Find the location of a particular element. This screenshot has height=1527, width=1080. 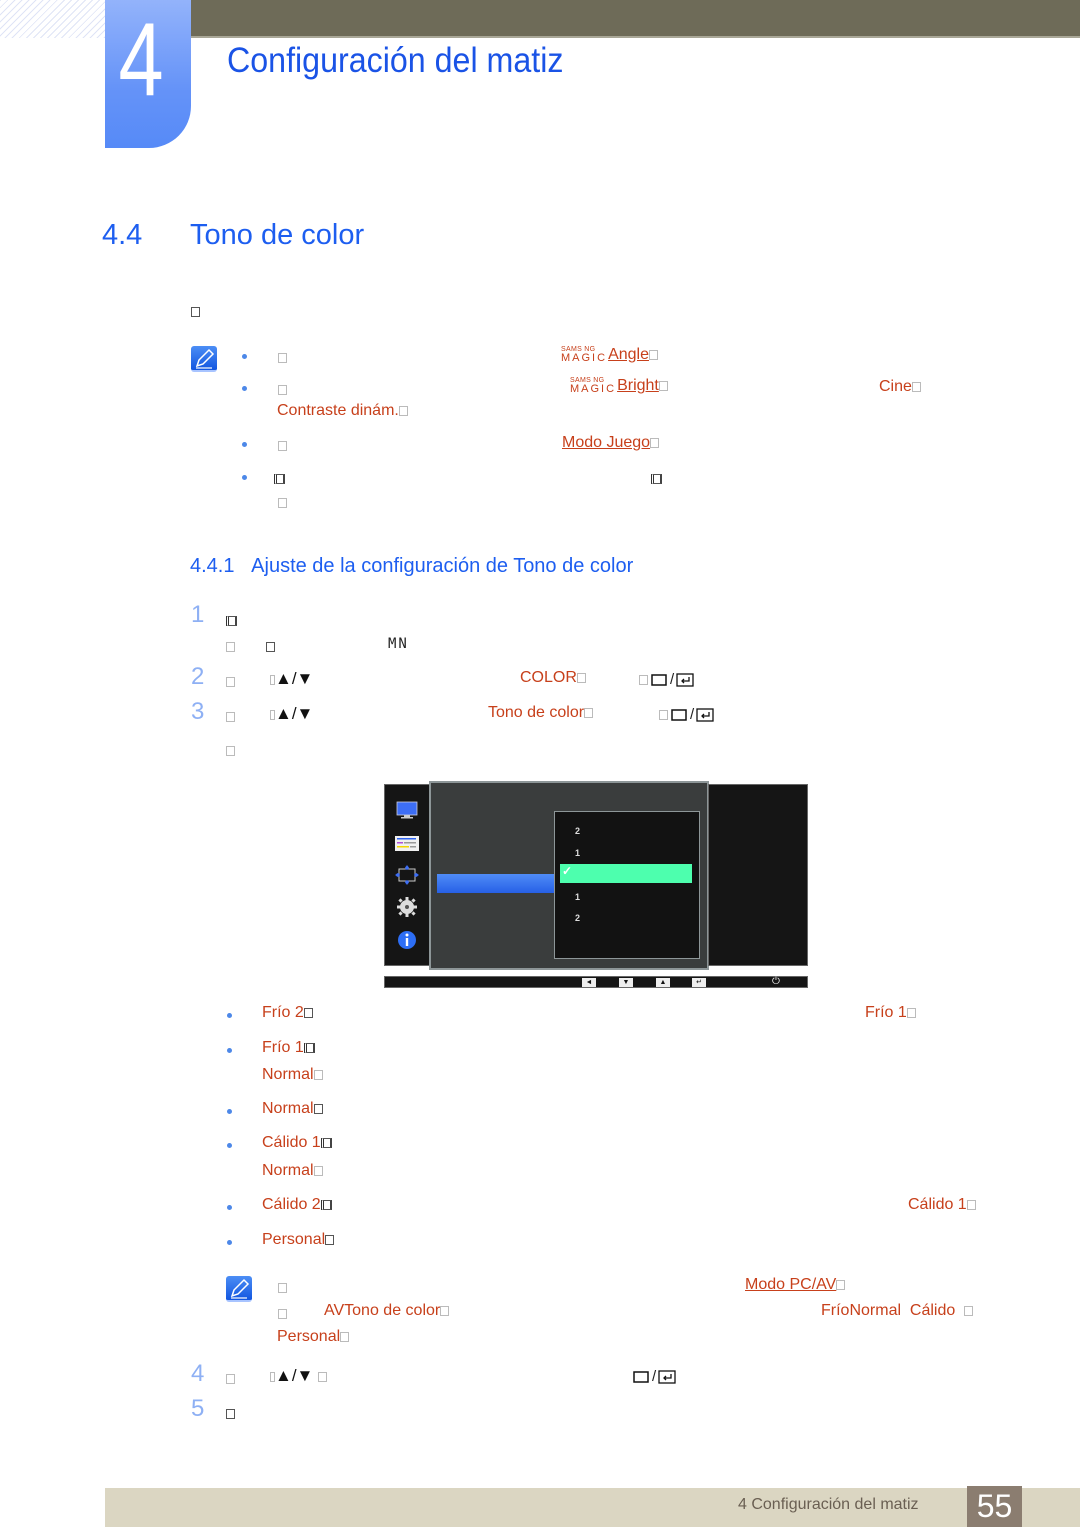

pc-av-mode-item: Modo PC/AV is located at coordinates (795, 1285).